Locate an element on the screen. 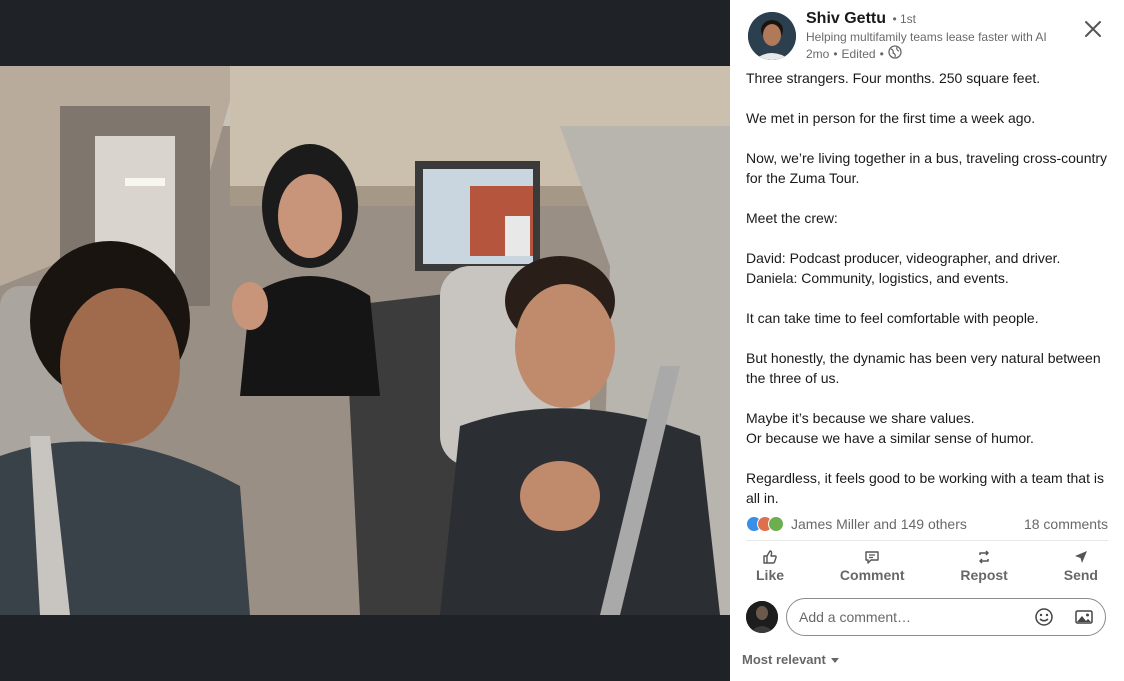 The height and width of the screenshot is (681, 1124). post-paragraph: Meet the crew: is located at coordinates (792, 218).